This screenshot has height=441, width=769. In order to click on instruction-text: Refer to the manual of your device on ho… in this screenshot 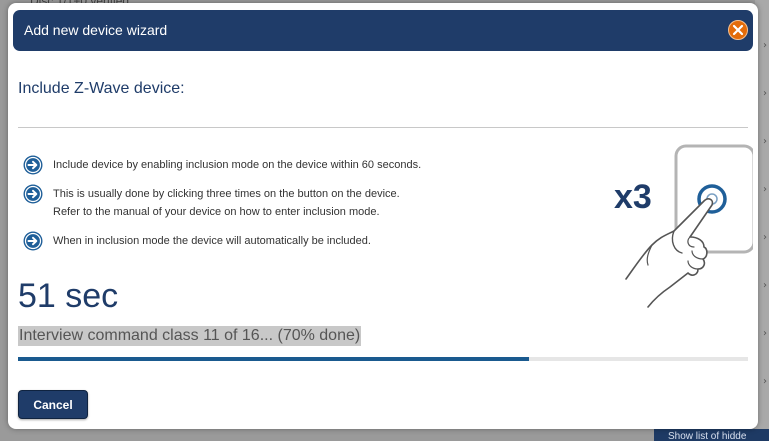, I will do `click(216, 212)`.